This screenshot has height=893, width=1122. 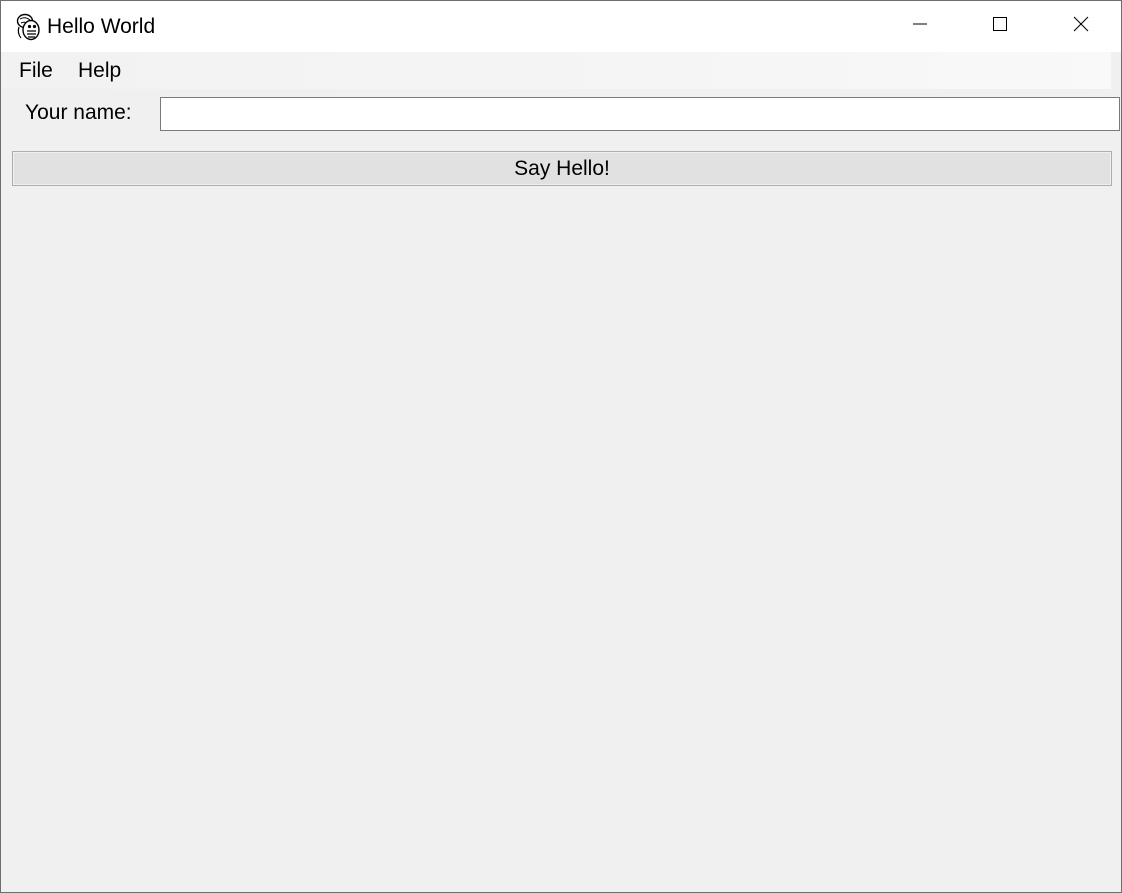 What do you see at coordinates (78, 112) in the screenshot?
I see `name-label: Your name:` at bounding box center [78, 112].